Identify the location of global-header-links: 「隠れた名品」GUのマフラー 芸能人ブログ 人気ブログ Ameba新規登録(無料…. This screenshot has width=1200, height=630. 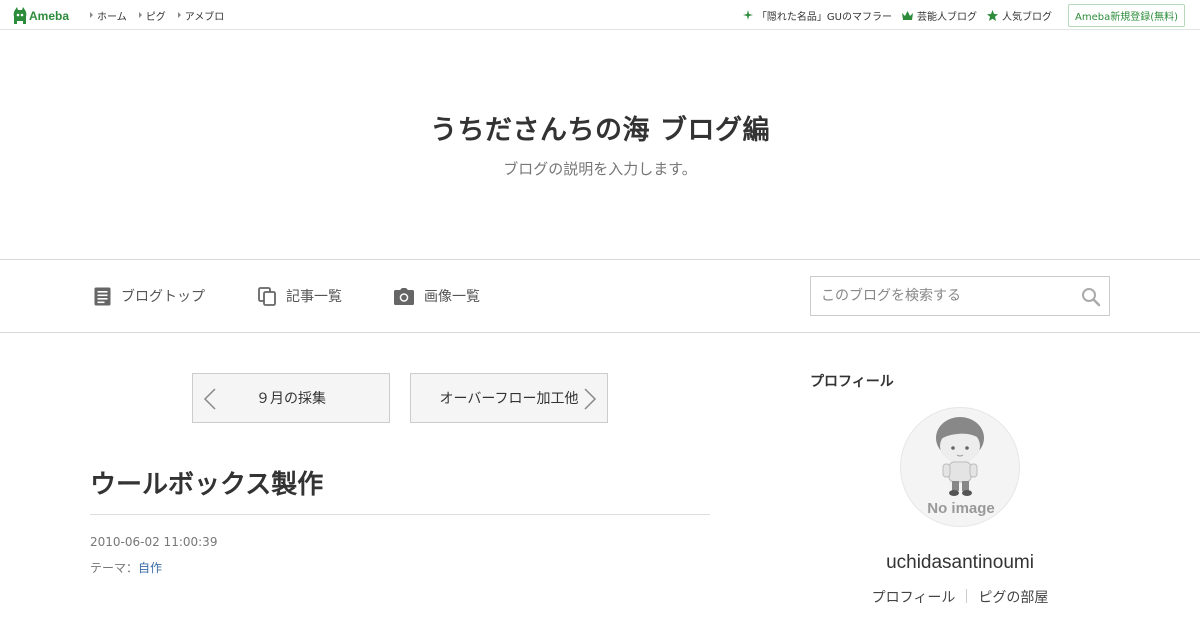
(959, 15).